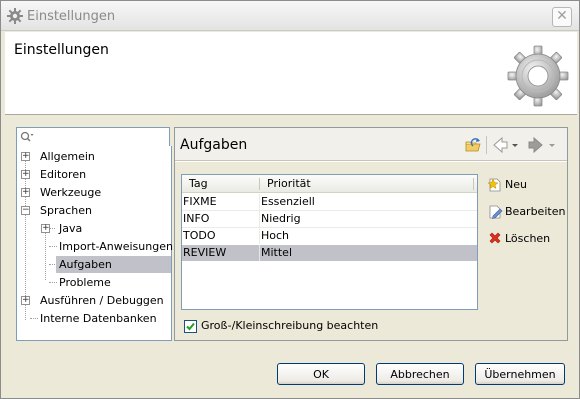 The height and width of the screenshot is (399, 580). What do you see at coordinates (200, 201) in the screenshot?
I see `tag-cell: FIXME` at bounding box center [200, 201].